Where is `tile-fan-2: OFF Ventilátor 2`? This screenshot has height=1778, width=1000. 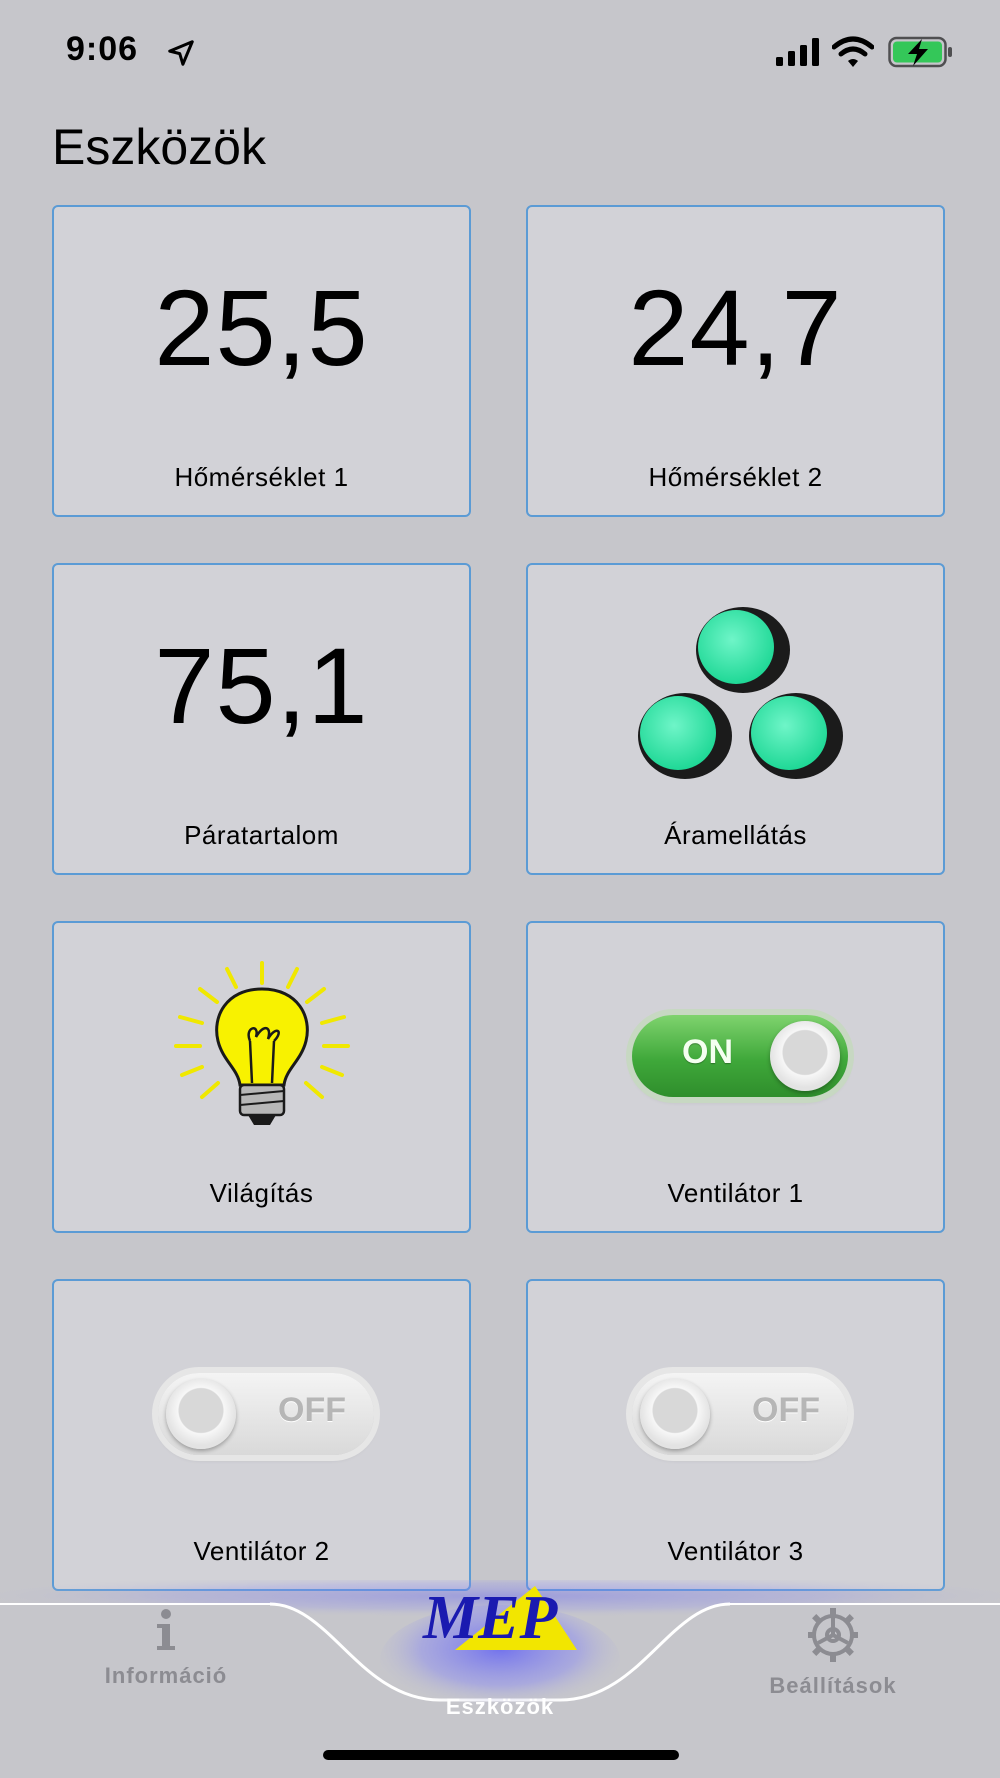
tile-fan-2: OFF Ventilátor 2 is located at coordinates (261, 1435).